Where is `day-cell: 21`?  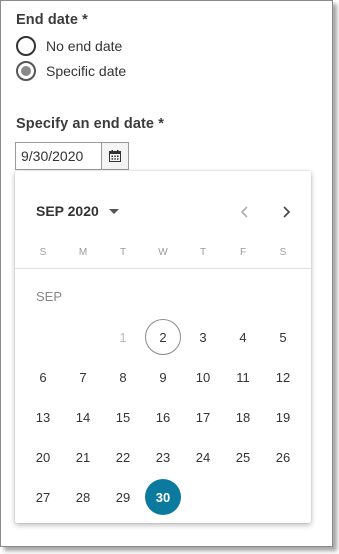 day-cell: 21 is located at coordinates (83, 457).